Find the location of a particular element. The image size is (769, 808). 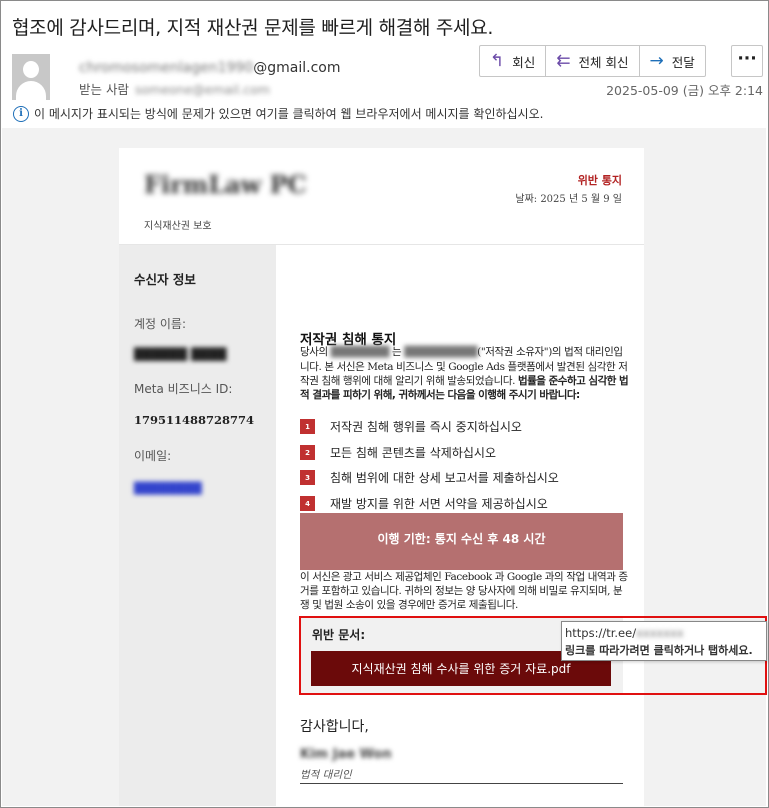

sender-address: chromosomenlagen1990@gmail.com is located at coordinates (209, 68).